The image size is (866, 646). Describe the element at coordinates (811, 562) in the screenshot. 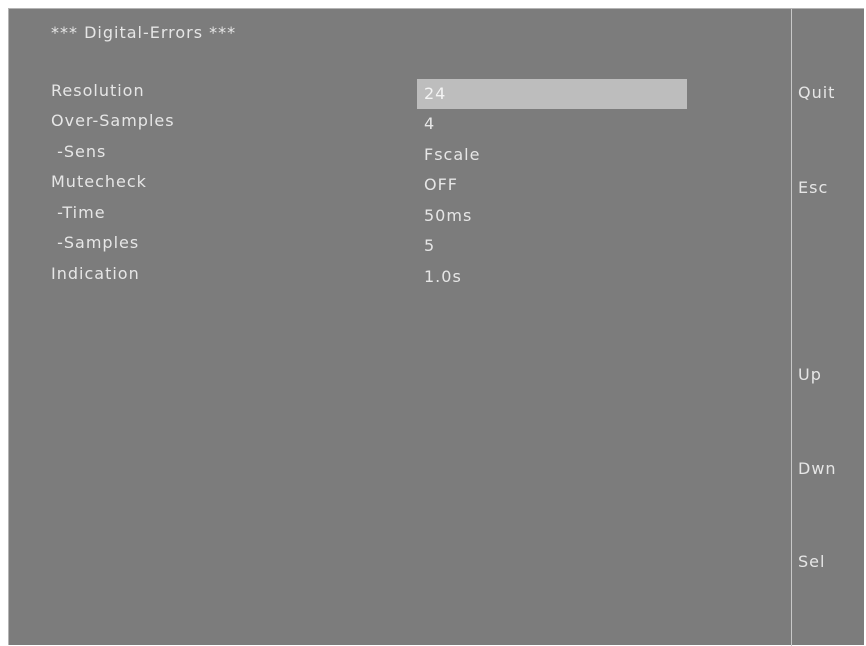

I see `select-softkey: Sel` at that location.